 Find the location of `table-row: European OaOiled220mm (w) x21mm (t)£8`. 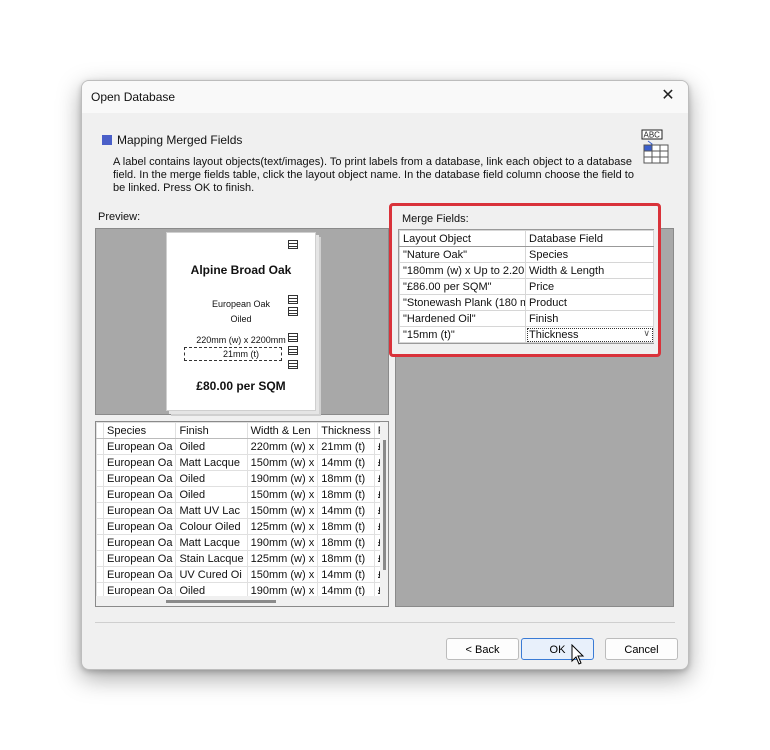

table-row: European OaOiled220mm (w) x21mm (t)£8 is located at coordinates (242, 446).